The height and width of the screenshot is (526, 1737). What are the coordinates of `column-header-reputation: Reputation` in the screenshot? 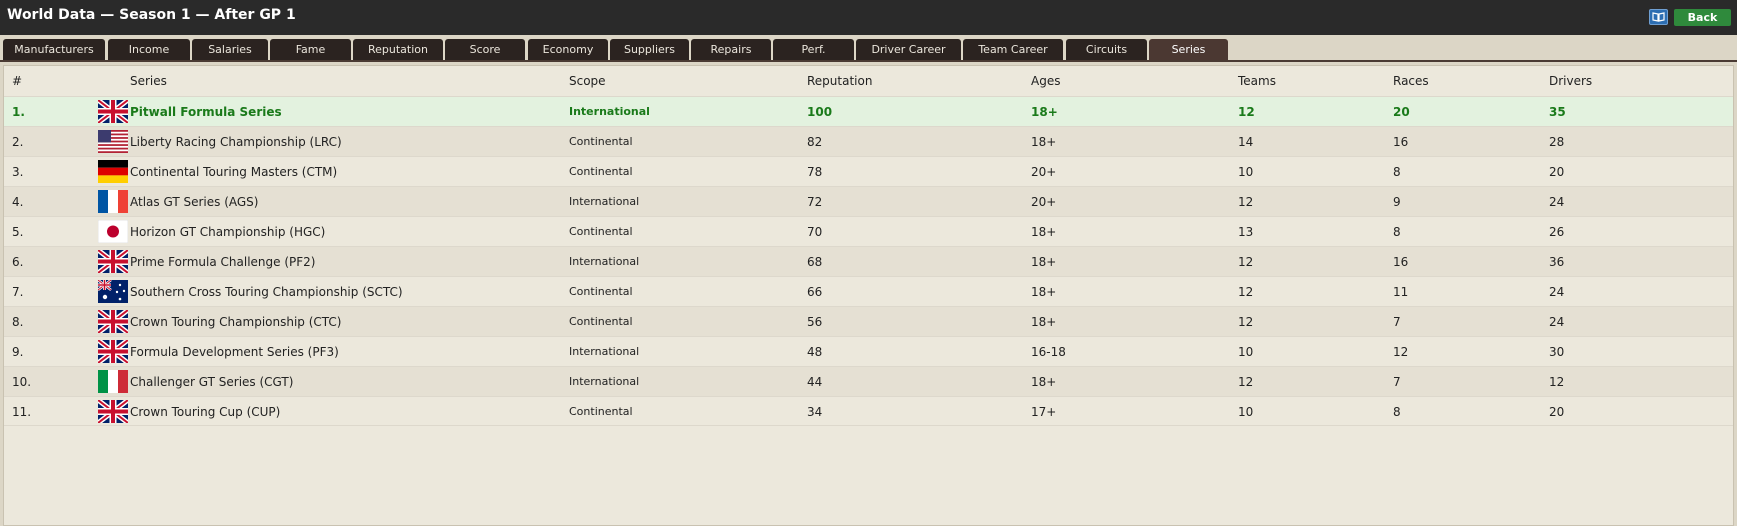 It's located at (839, 81).